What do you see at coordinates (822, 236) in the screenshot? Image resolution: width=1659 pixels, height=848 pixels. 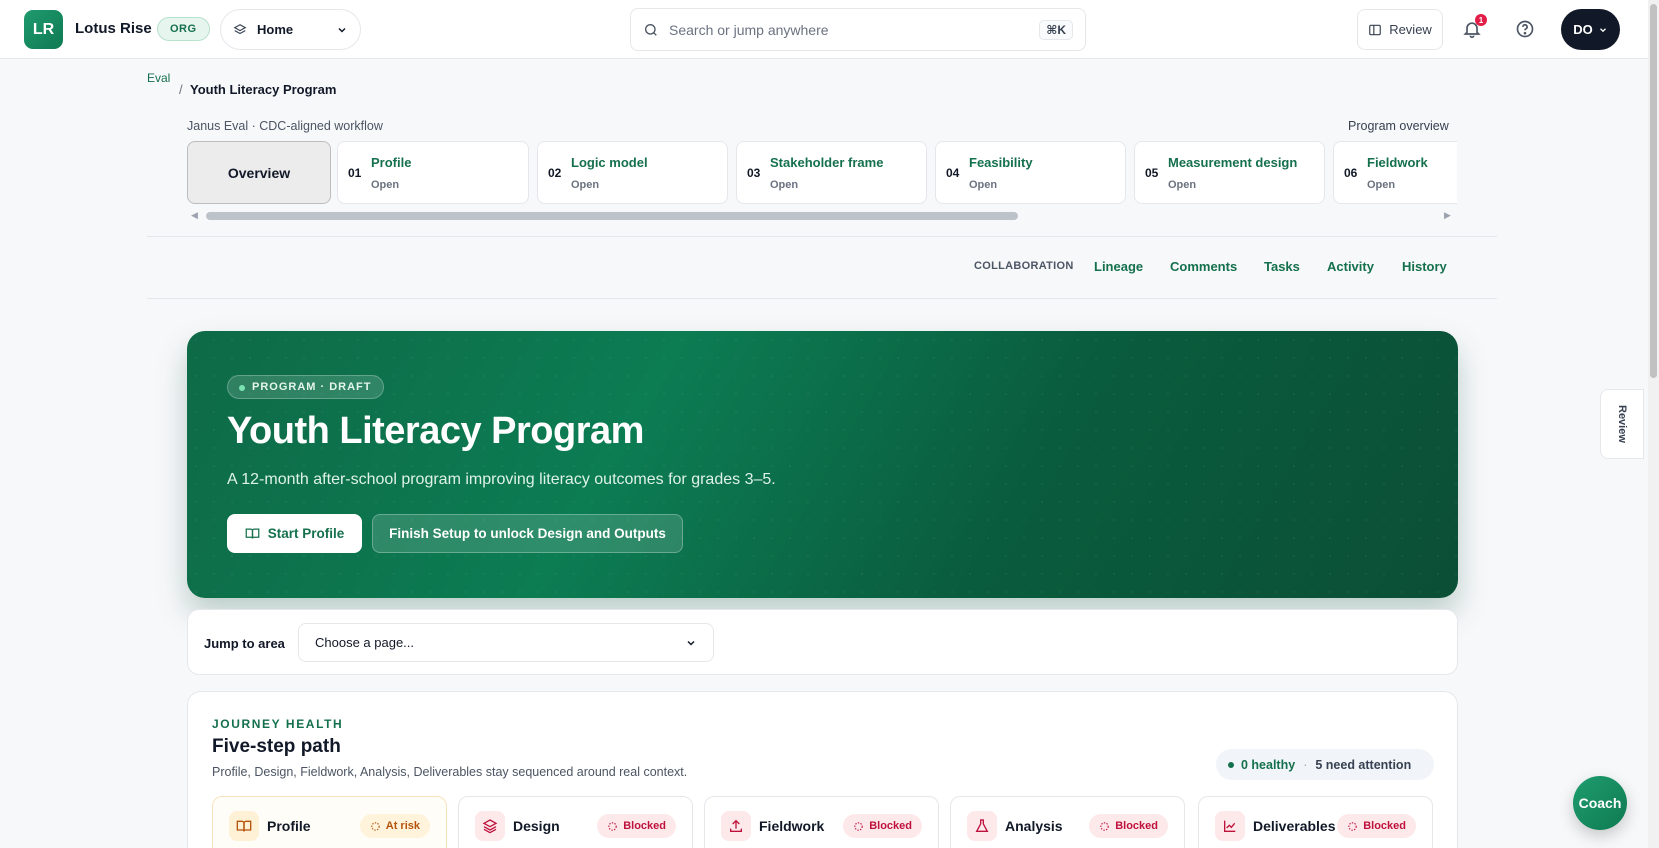 I see `divider` at bounding box center [822, 236].